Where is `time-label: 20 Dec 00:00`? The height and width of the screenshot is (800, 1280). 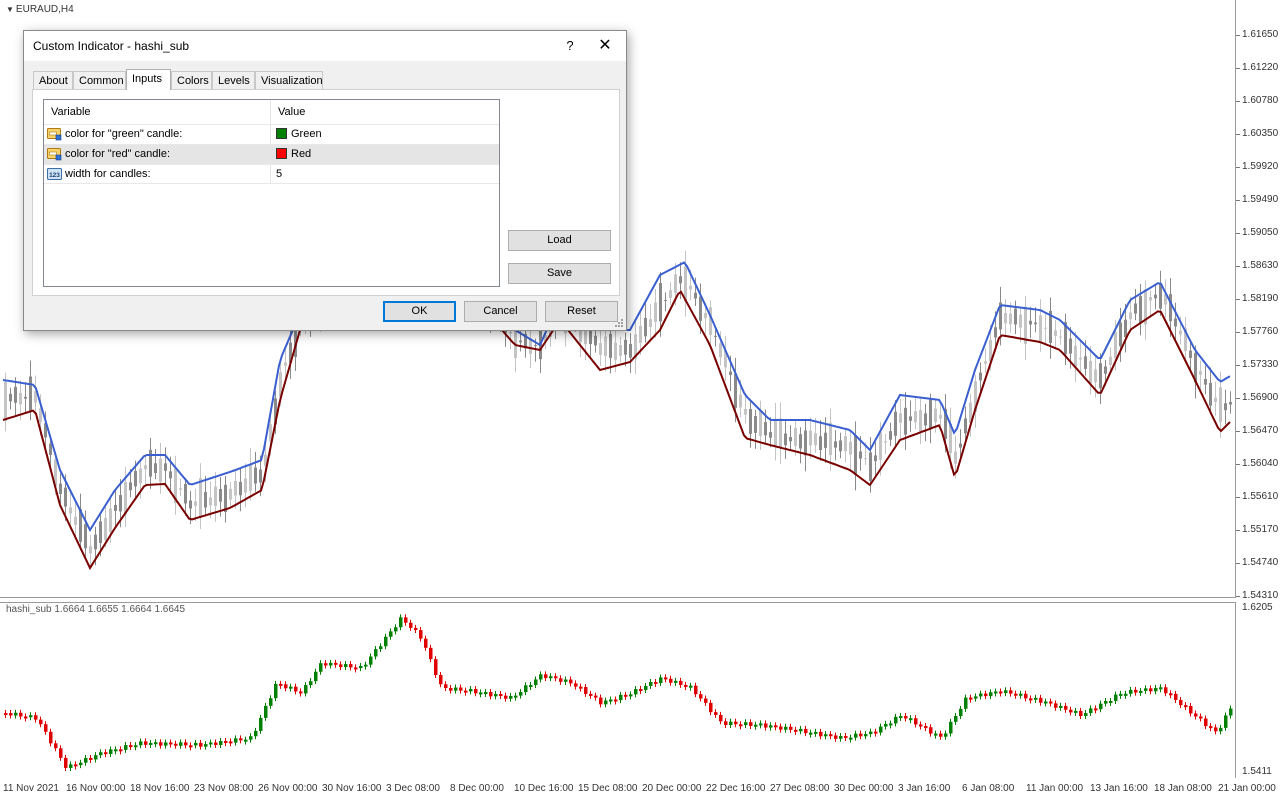
time-label: 20 Dec 00:00 is located at coordinates (672, 788).